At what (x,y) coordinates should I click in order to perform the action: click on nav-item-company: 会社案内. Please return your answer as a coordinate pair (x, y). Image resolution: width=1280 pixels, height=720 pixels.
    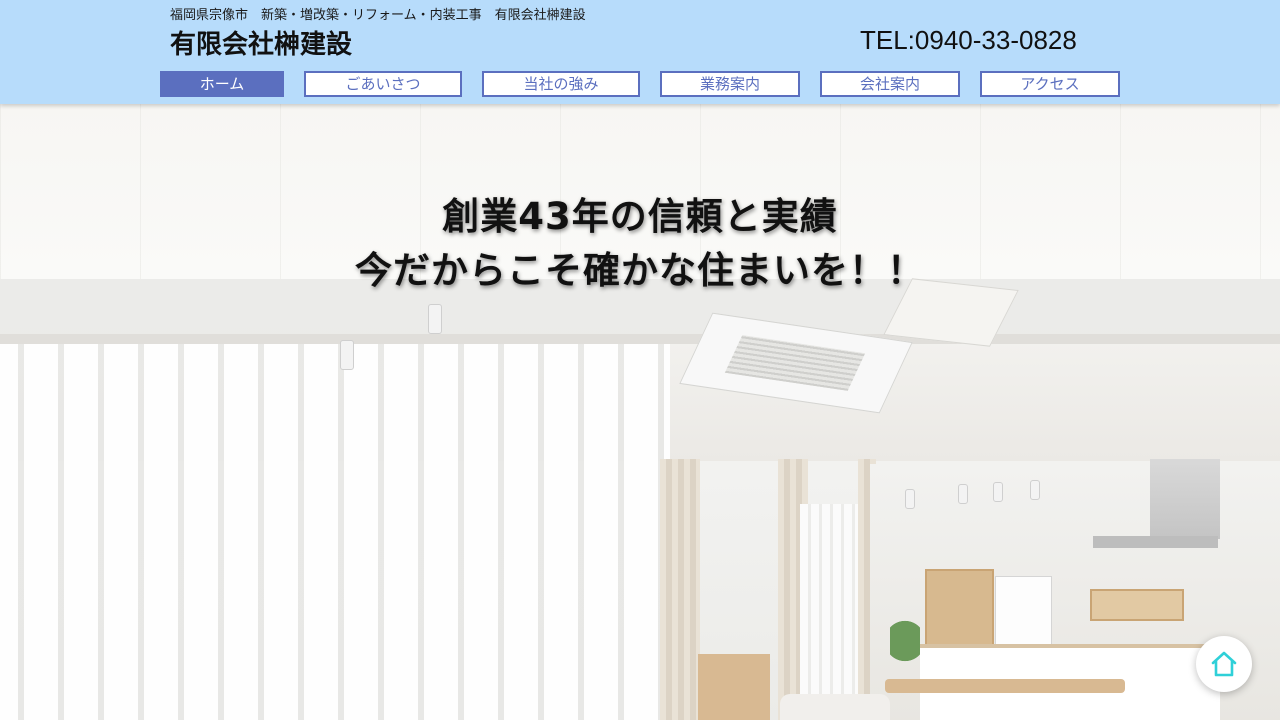
    Looking at the image, I should click on (890, 84).